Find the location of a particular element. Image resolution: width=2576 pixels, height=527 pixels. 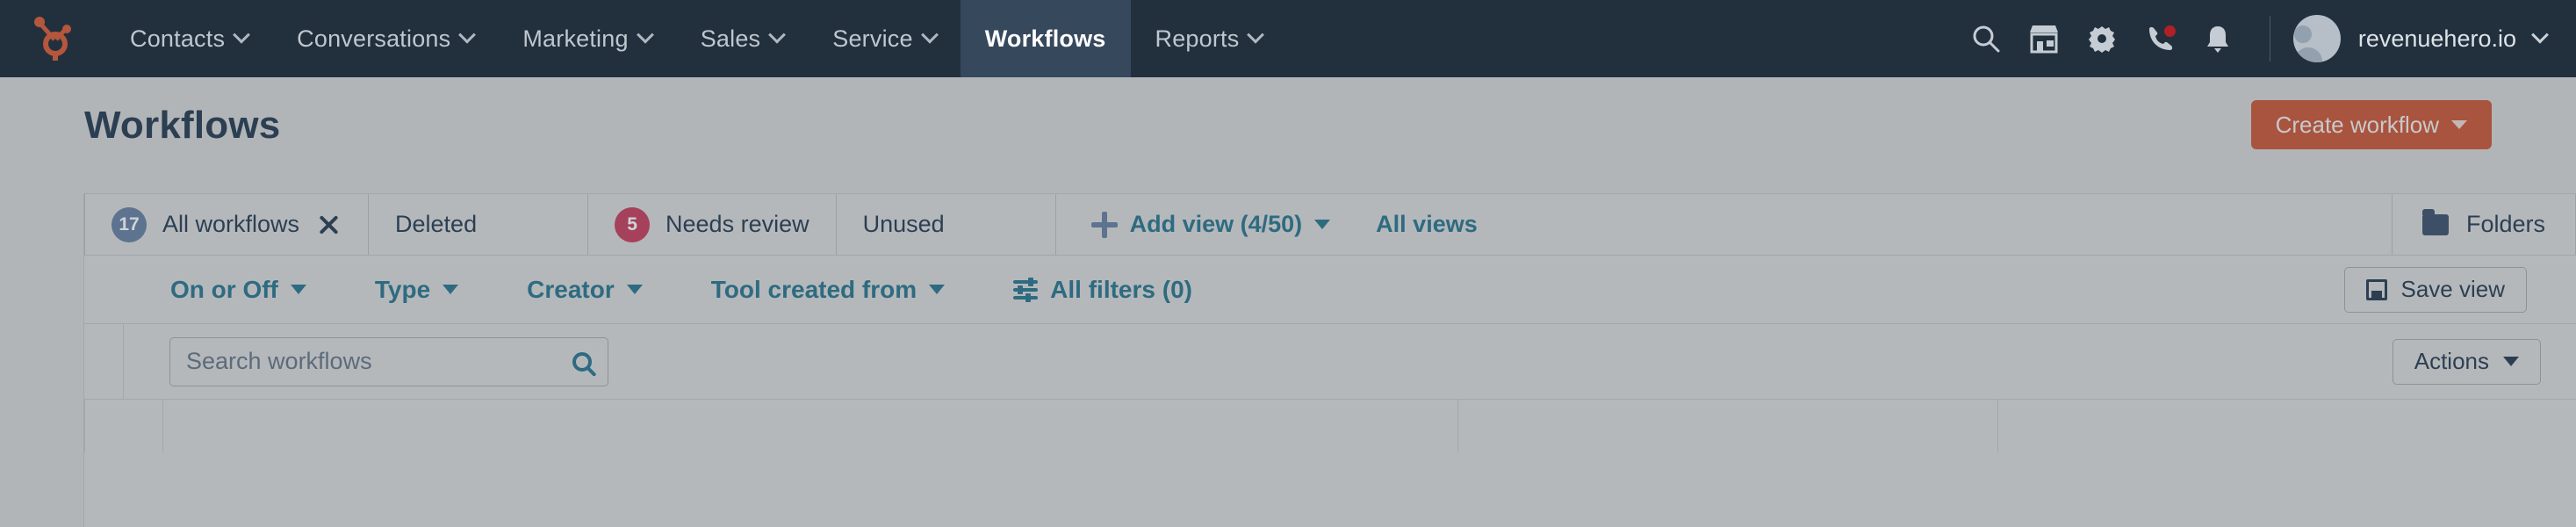

tab-count-badge: 17 is located at coordinates (129, 224).